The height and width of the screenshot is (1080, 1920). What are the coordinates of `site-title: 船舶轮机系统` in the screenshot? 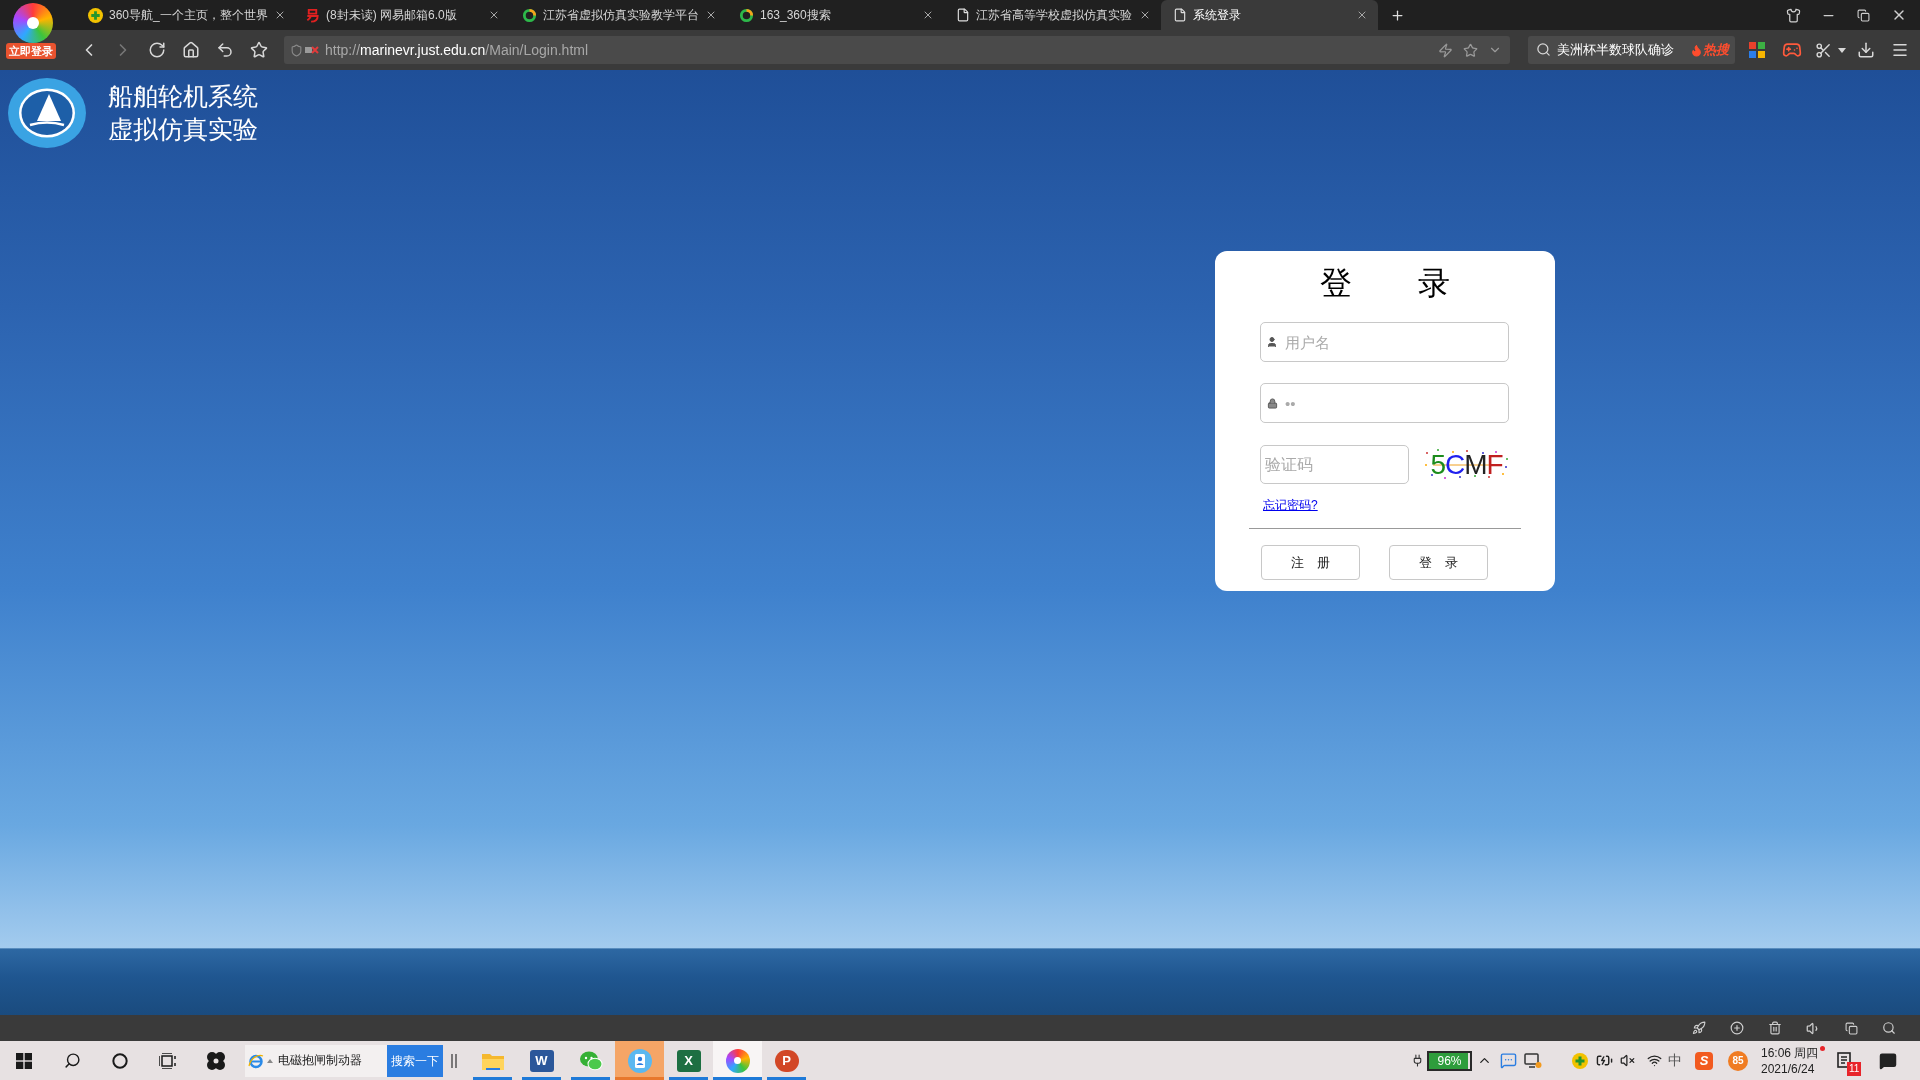 It's located at (183, 96).